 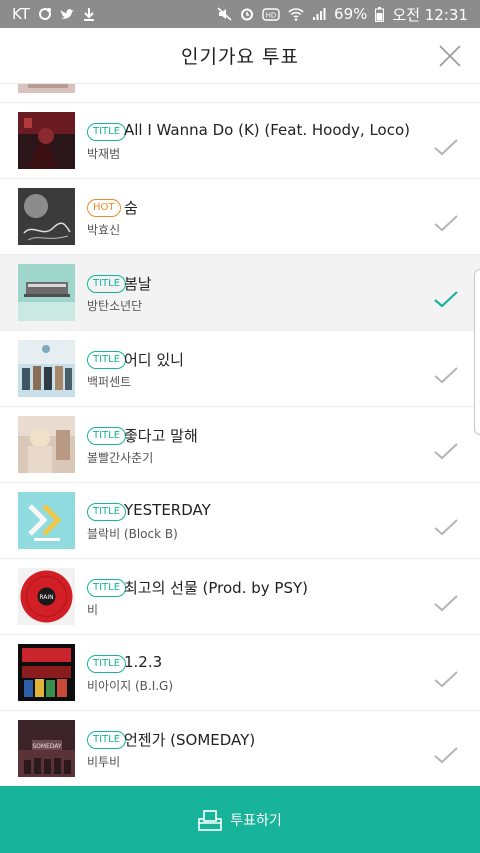 I want to click on page-title: 인기가요 투표, so click(x=240, y=57).